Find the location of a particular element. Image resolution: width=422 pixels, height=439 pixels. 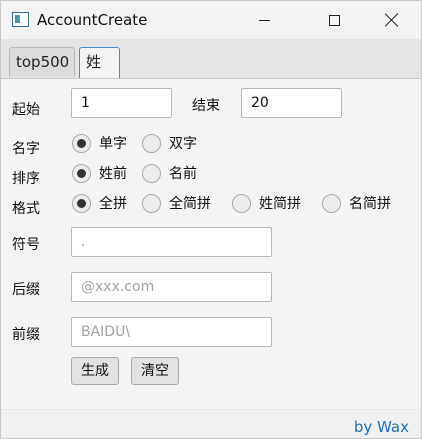

radio-label: 单字 is located at coordinates (113, 144).